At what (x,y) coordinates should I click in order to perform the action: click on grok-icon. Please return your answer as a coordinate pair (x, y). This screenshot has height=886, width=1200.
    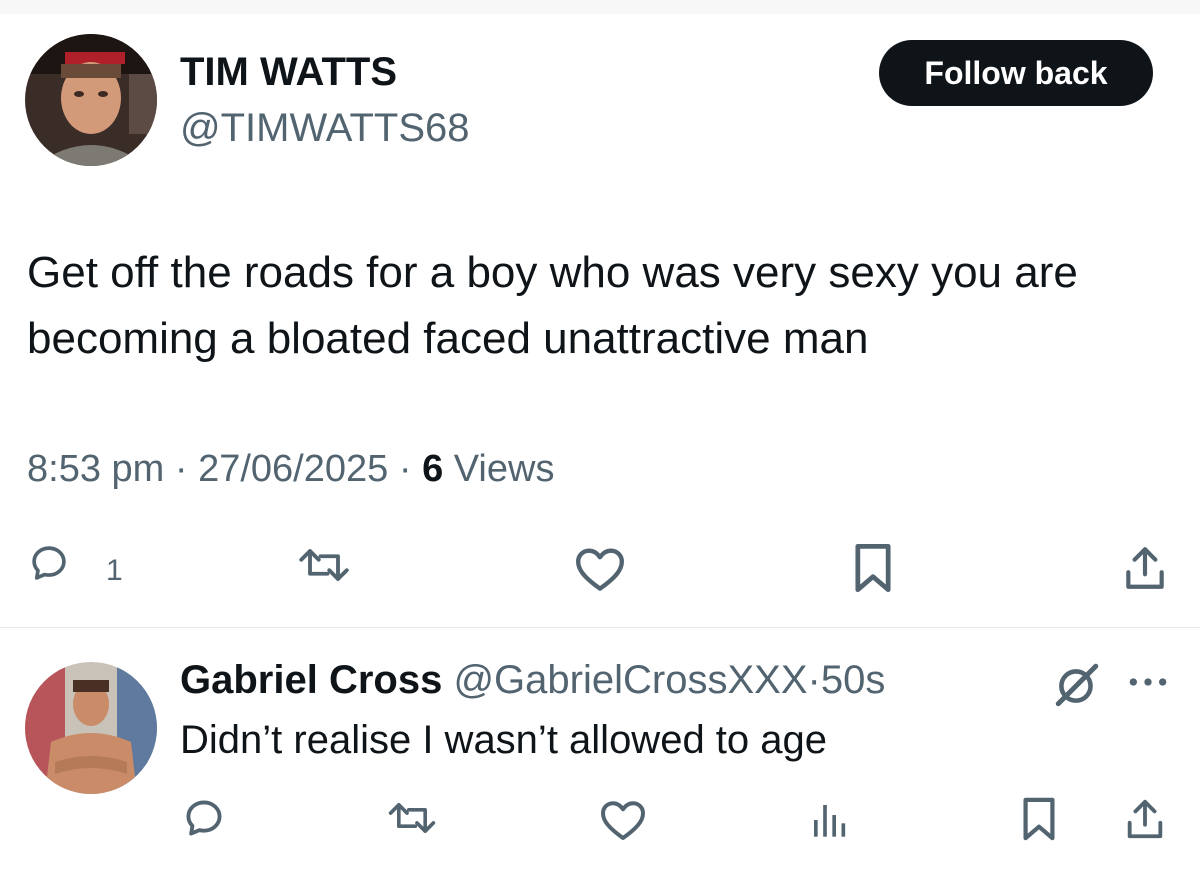
    Looking at the image, I should click on (1077, 685).